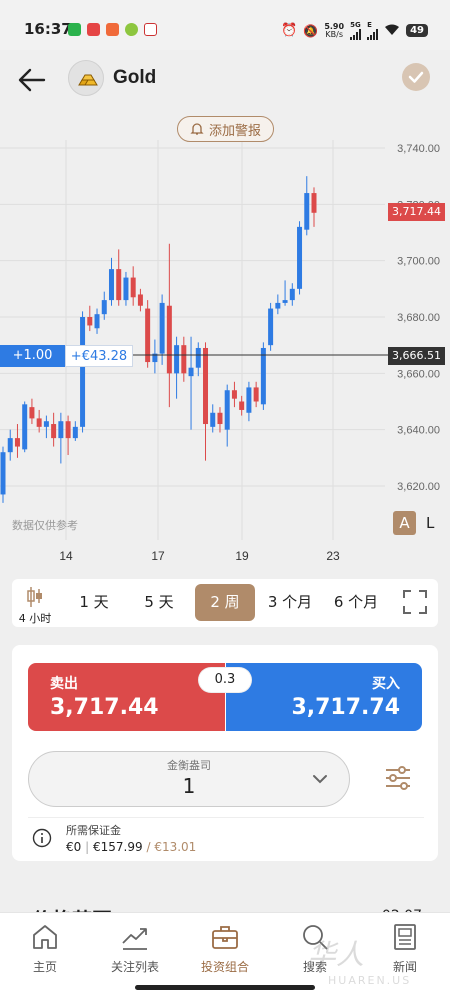  Describe the element at coordinates (418, 318) in the screenshot. I see `price-axis-label: 3,680.00` at that location.